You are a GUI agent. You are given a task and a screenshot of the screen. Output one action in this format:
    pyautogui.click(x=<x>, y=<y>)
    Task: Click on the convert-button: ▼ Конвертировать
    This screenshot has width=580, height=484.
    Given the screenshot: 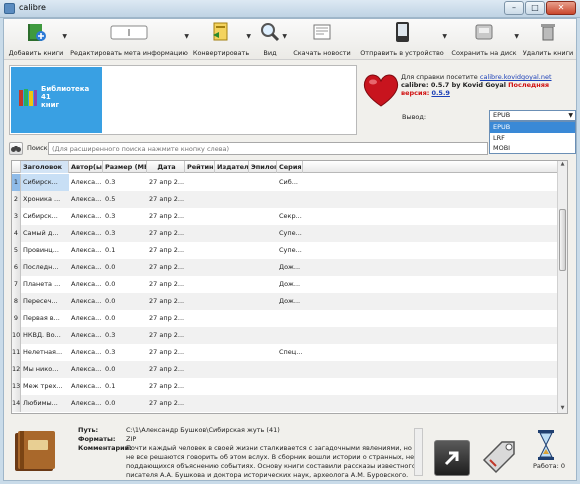 What is the action you would take?
    pyautogui.click(x=221, y=39)
    